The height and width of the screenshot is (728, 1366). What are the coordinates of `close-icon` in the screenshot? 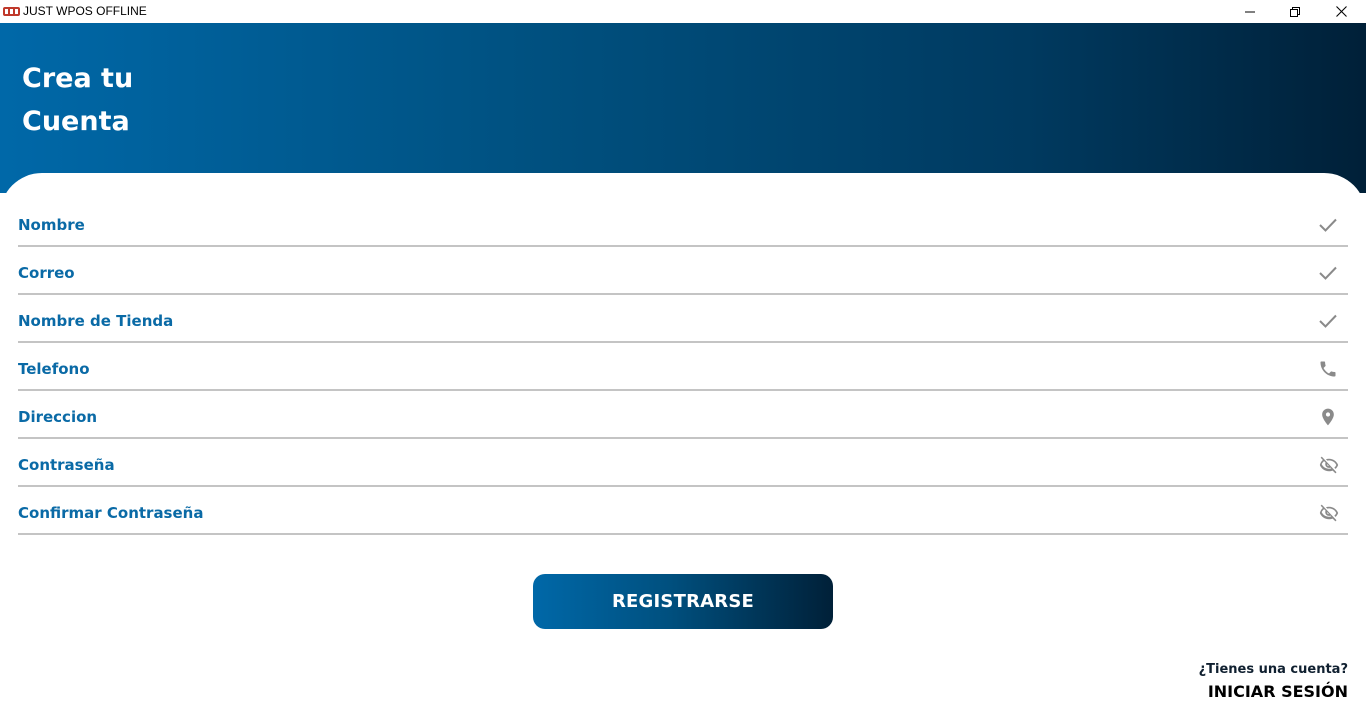 It's located at (1341, 11).